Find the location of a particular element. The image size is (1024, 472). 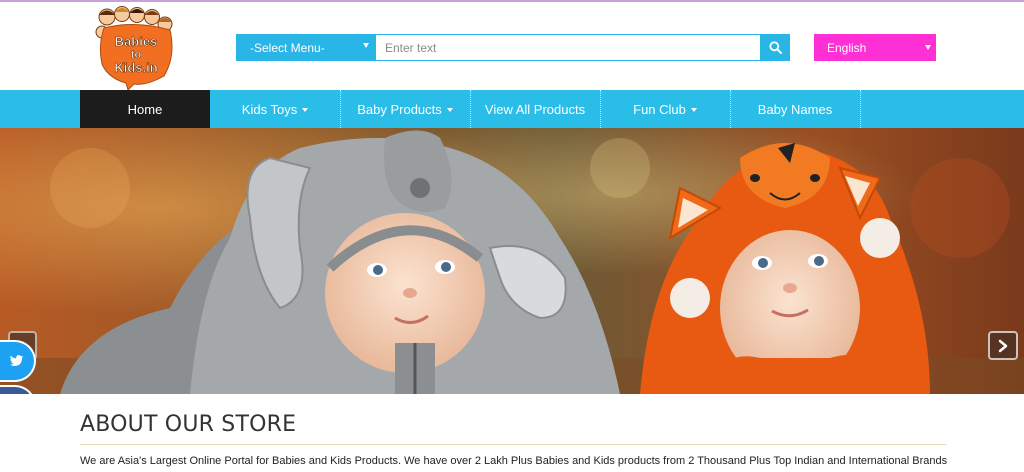

nav-item-label: Baby Names is located at coordinates (795, 109).